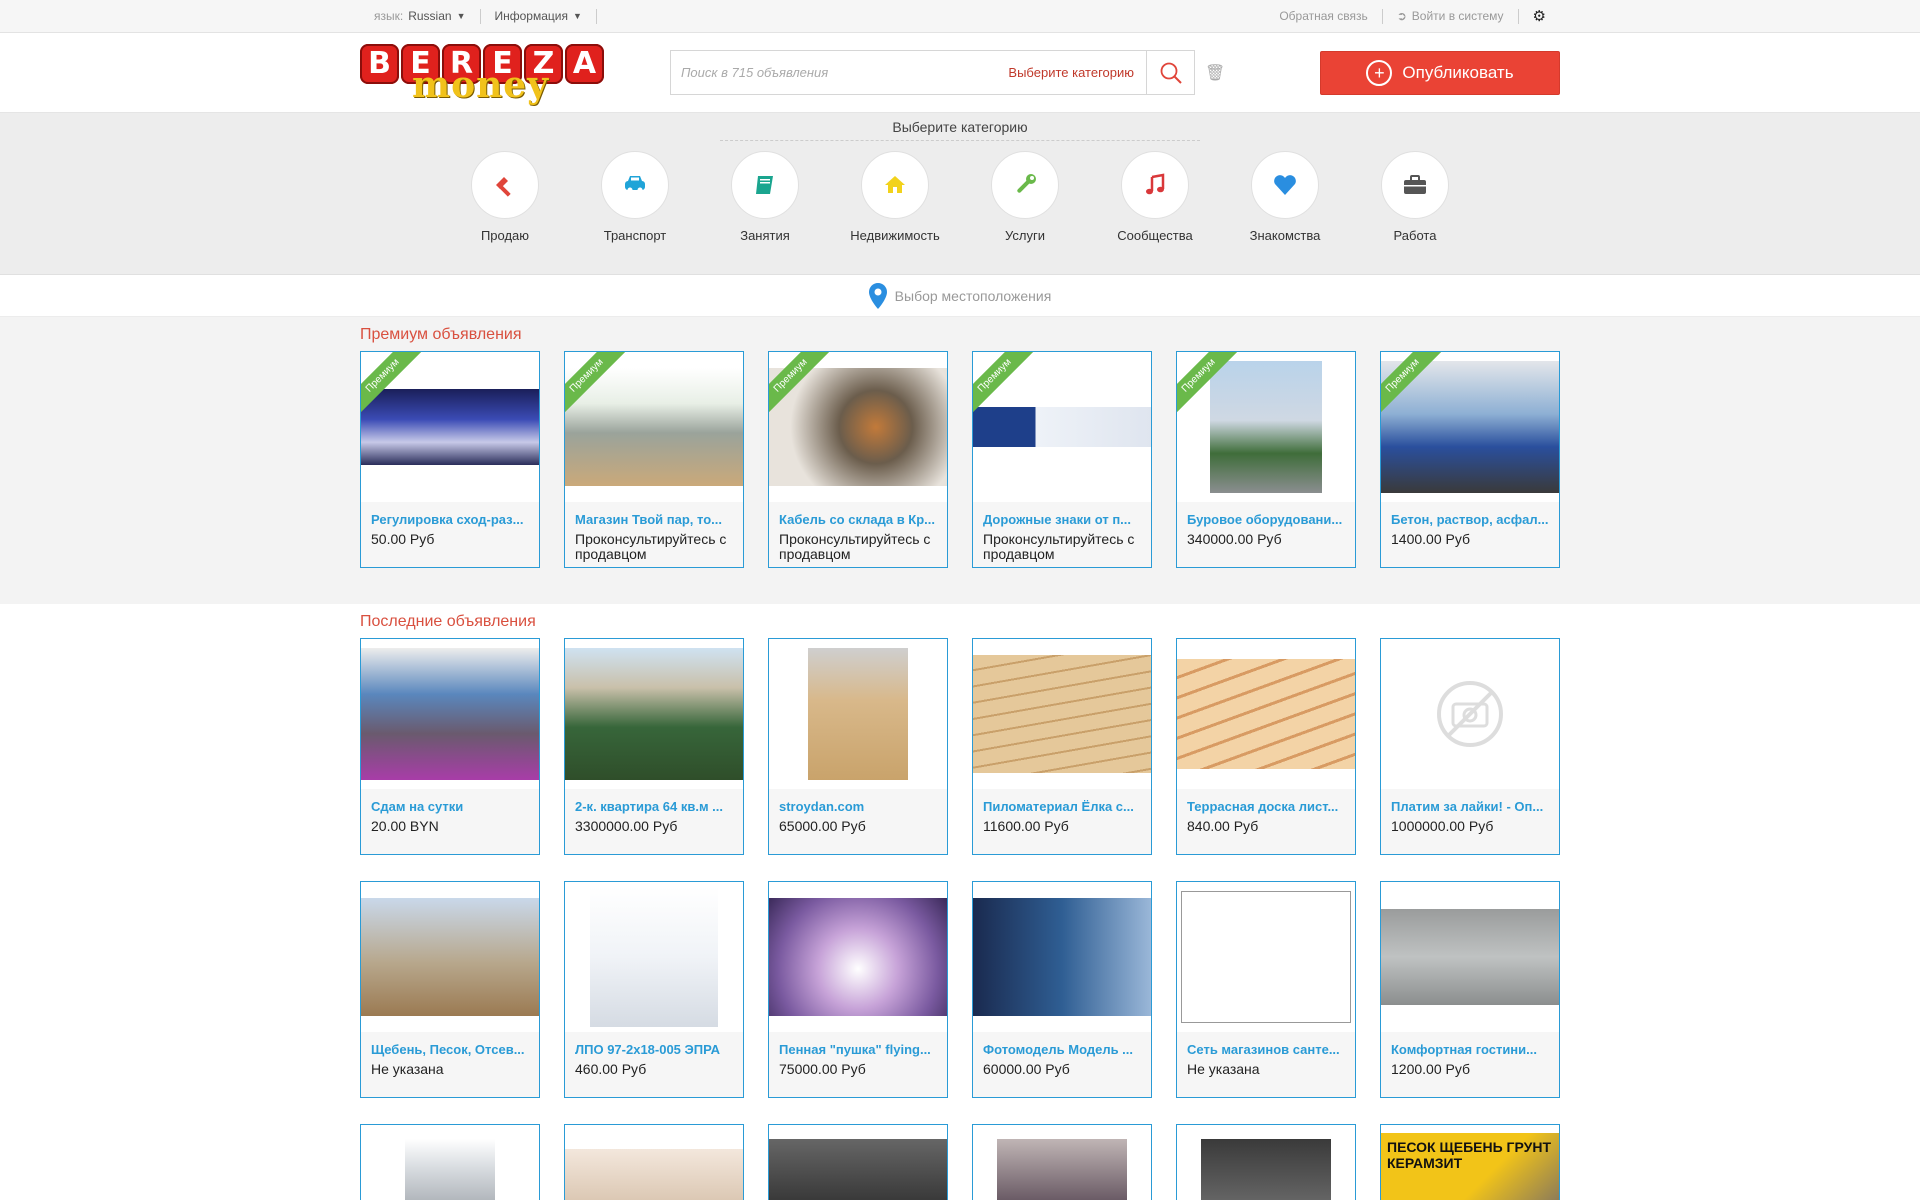  I want to click on category-book: Занятия, so click(765, 197).